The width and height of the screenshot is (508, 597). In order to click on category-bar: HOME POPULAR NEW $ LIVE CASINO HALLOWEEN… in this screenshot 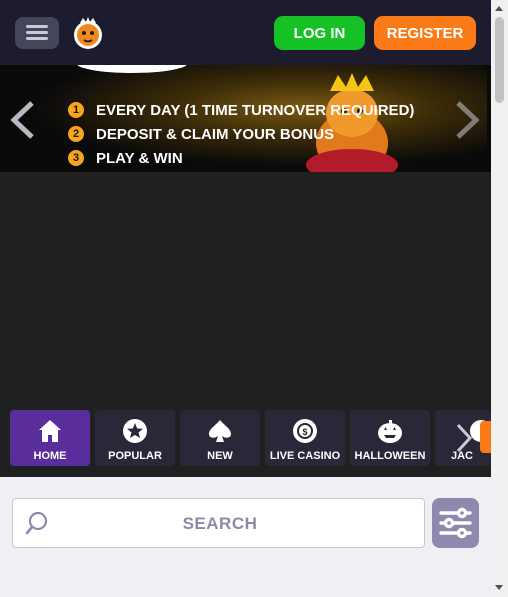, I will do `click(245, 442)`.